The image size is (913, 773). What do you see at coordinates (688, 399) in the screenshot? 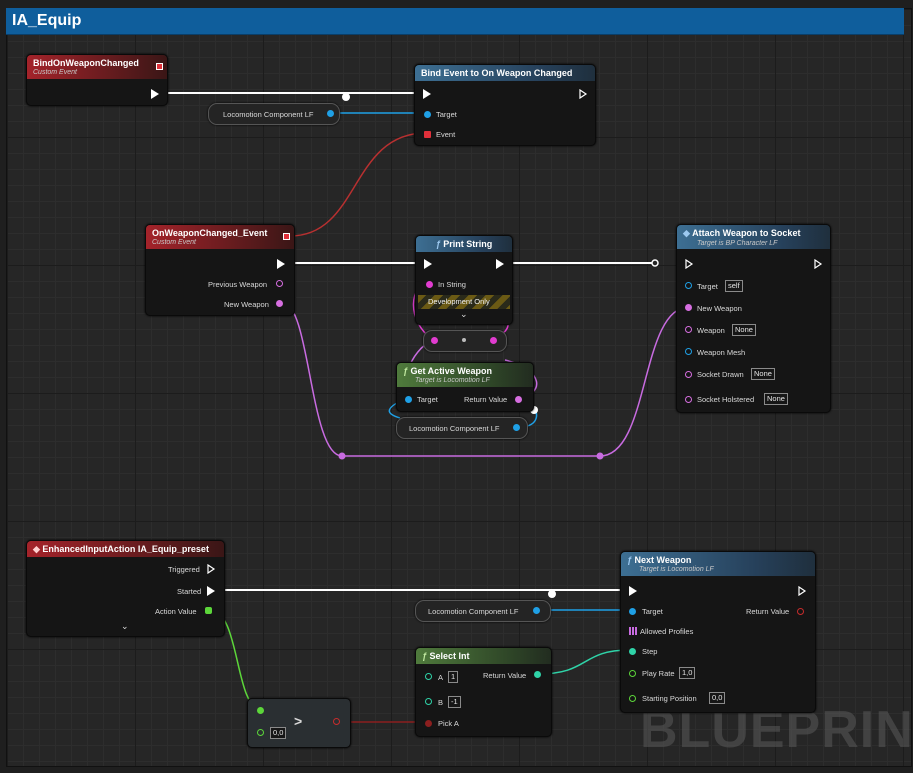
I see `socket-holstered-pin` at bounding box center [688, 399].